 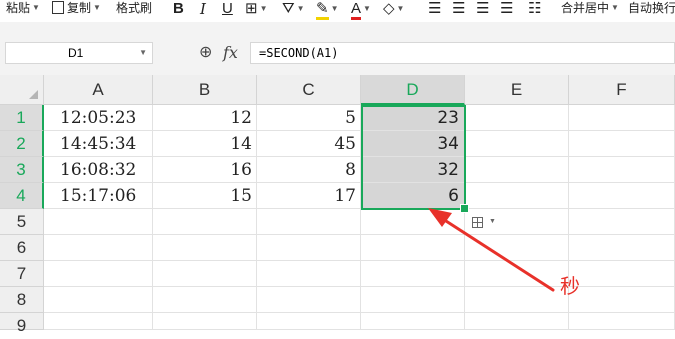 What do you see at coordinates (570, 286) in the screenshot?
I see `annotation-label: 秒` at bounding box center [570, 286].